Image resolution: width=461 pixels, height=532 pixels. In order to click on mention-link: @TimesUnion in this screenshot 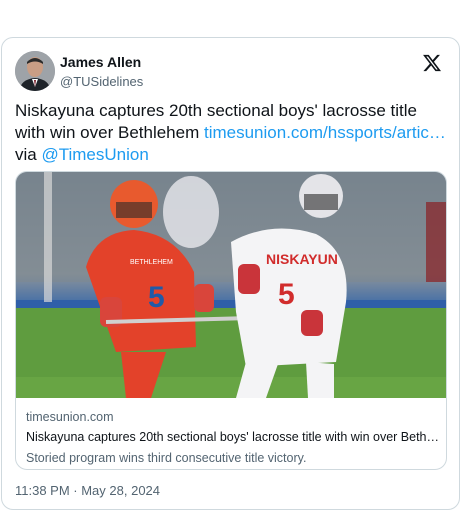, I will do `click(94, 154)`.